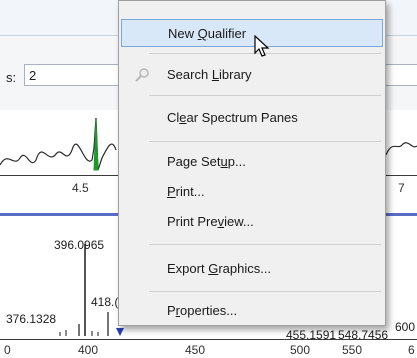  I want to click on mouse-pointer-icon, so click(262, 46).